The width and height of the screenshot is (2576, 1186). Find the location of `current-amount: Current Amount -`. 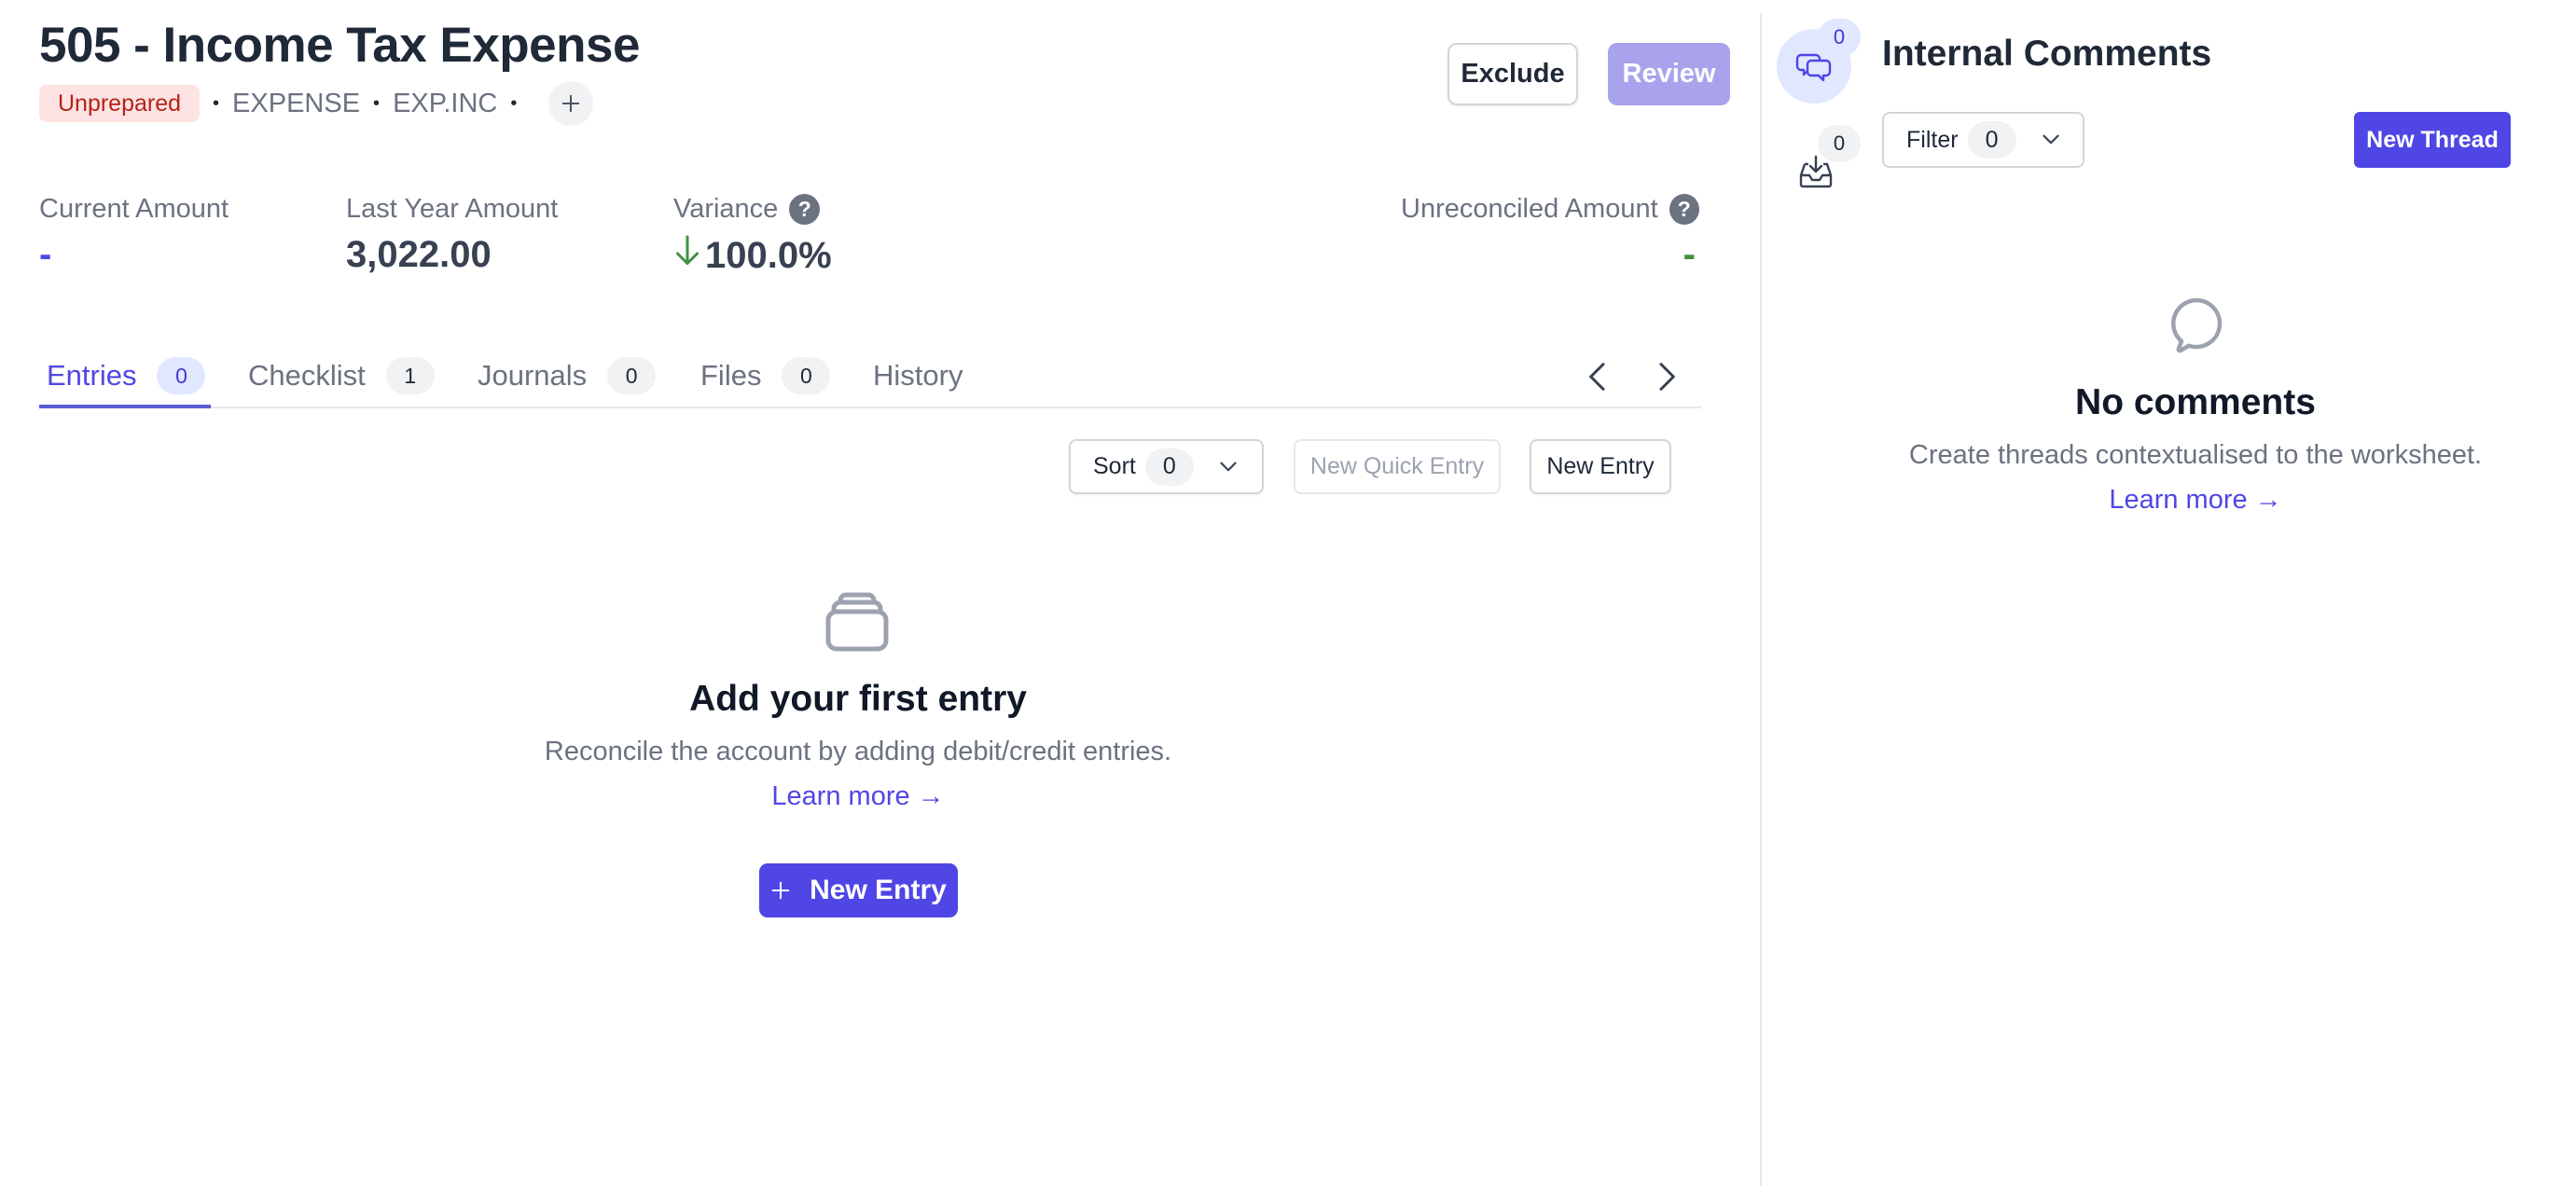

current-amount: Current Amount - is located at coordinates (134, 235).